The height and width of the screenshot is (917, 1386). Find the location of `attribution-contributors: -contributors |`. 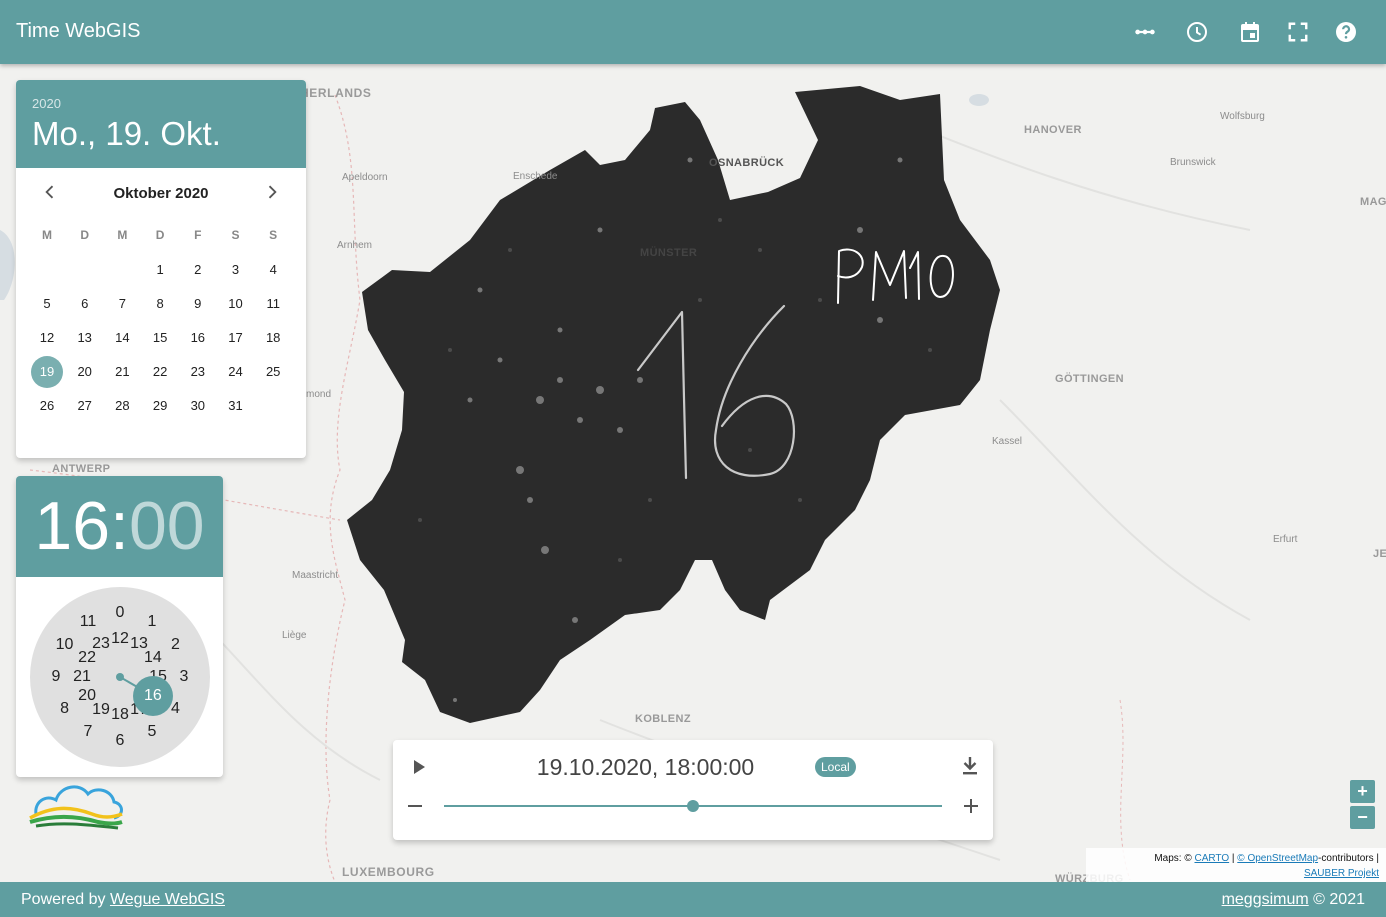

attribution-contributors: -contributors | is located at coordinates (1348, 858).